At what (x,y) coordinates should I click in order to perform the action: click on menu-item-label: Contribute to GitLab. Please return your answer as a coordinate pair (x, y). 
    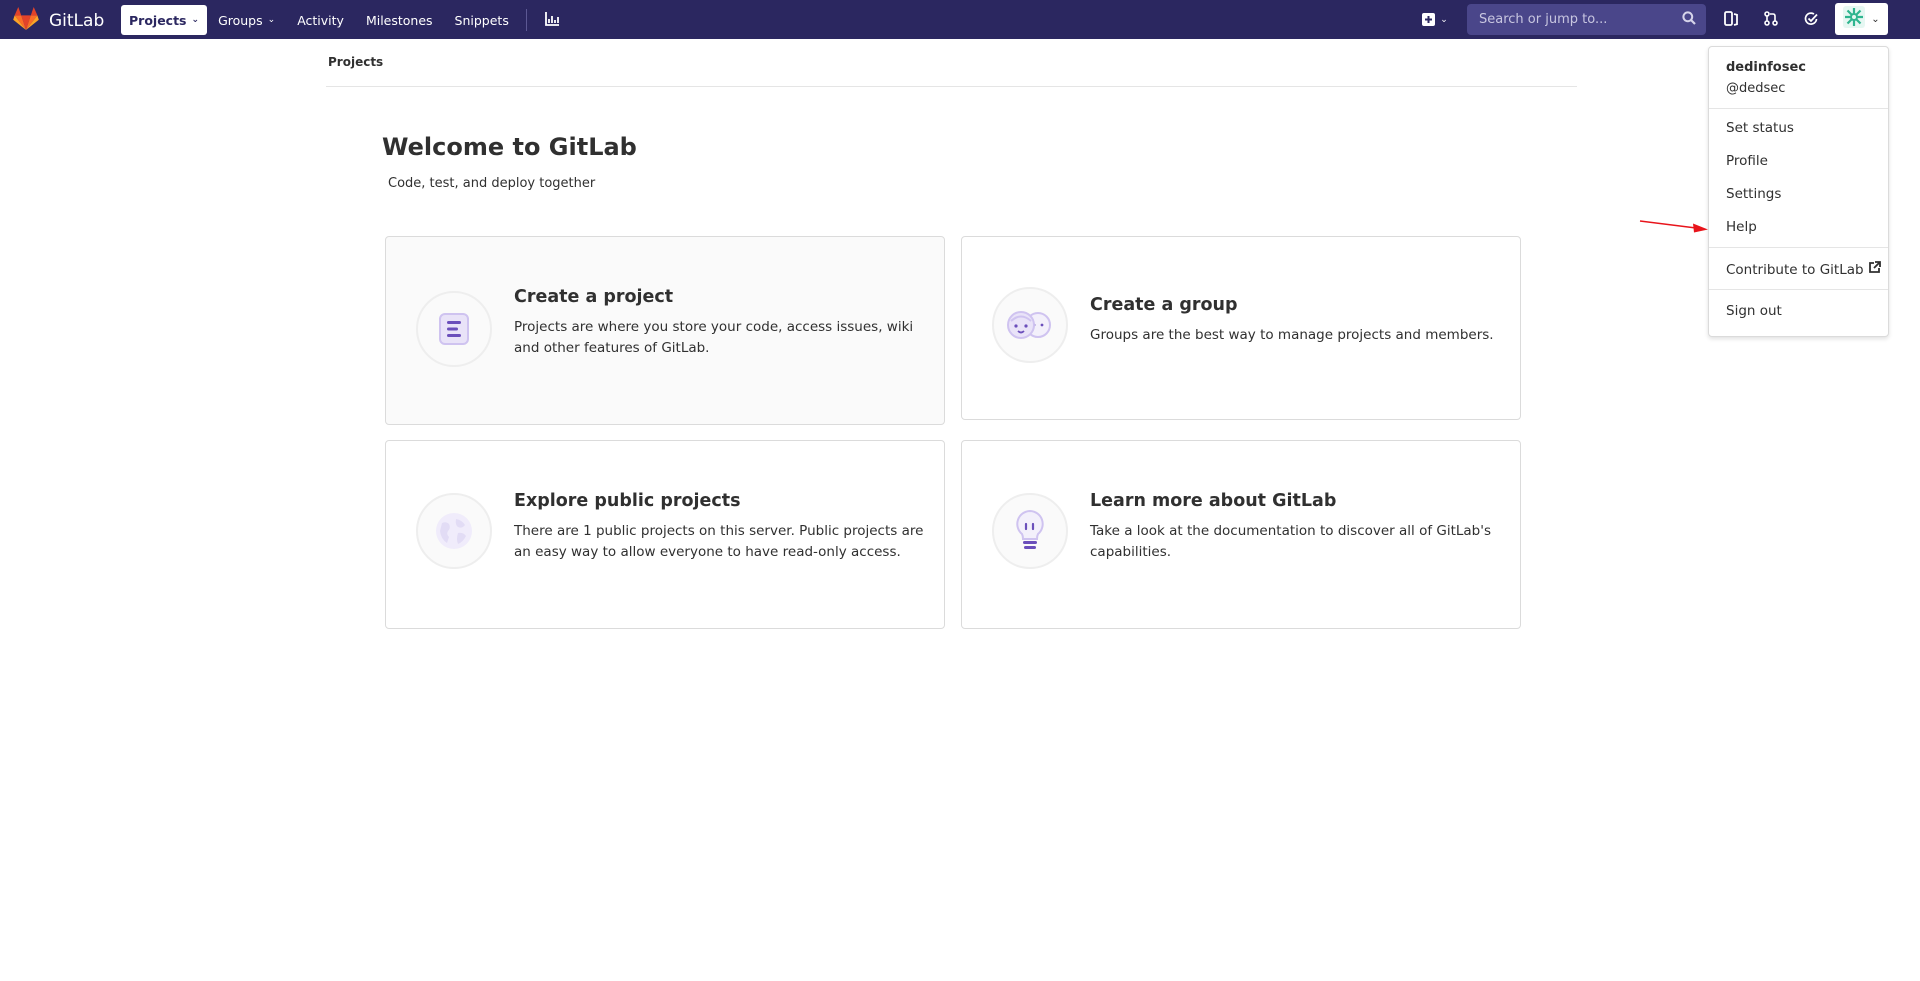
    Looking at the image, I should click on (1795, 269).